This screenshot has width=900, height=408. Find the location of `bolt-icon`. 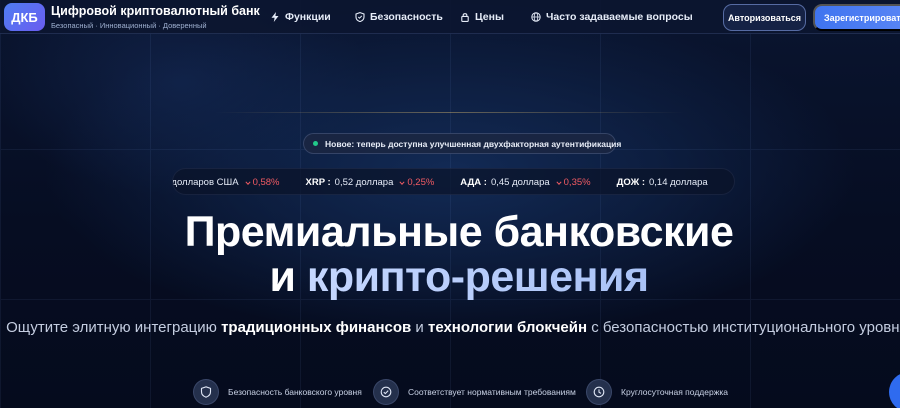

bolt-icon is located at coordinates (275, 17).